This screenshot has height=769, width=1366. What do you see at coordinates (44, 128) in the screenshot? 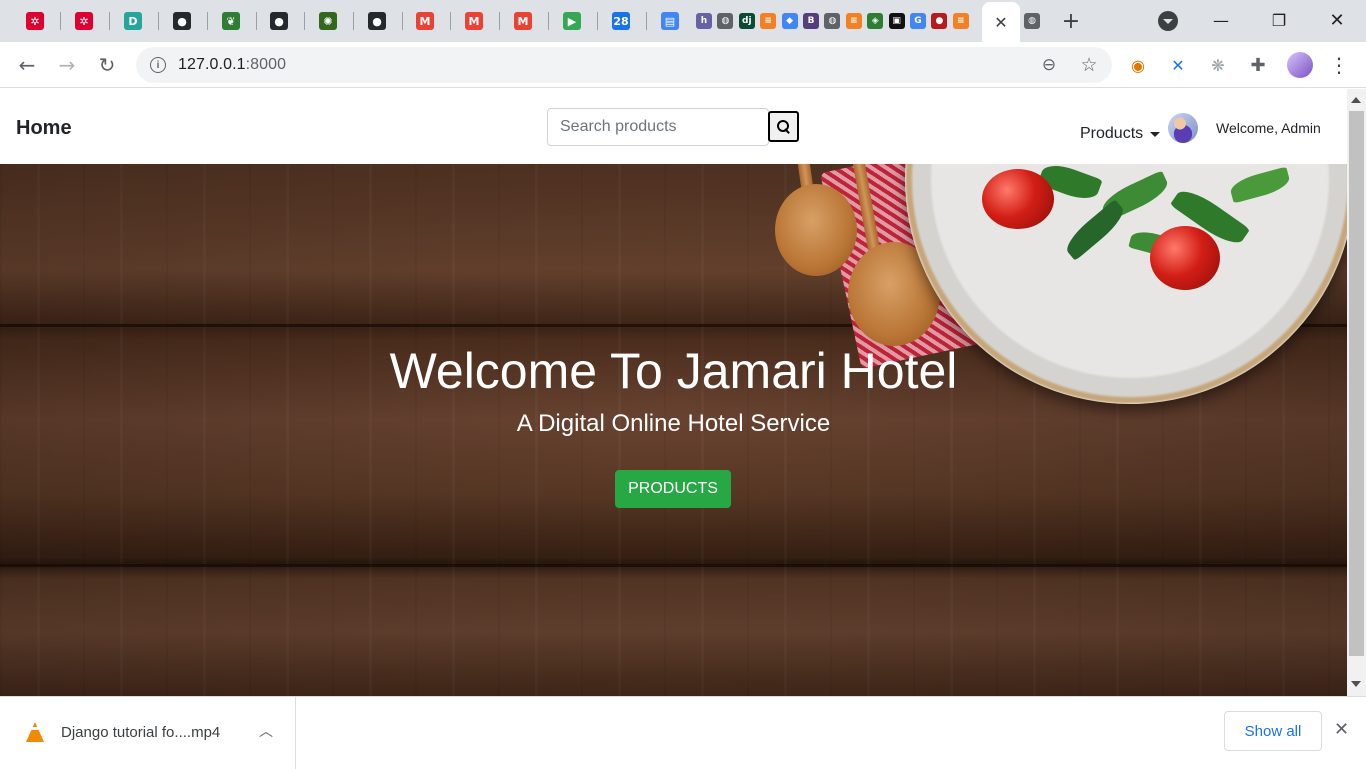
I see `brand-home-link: Home` at bounding box center [44, 128].